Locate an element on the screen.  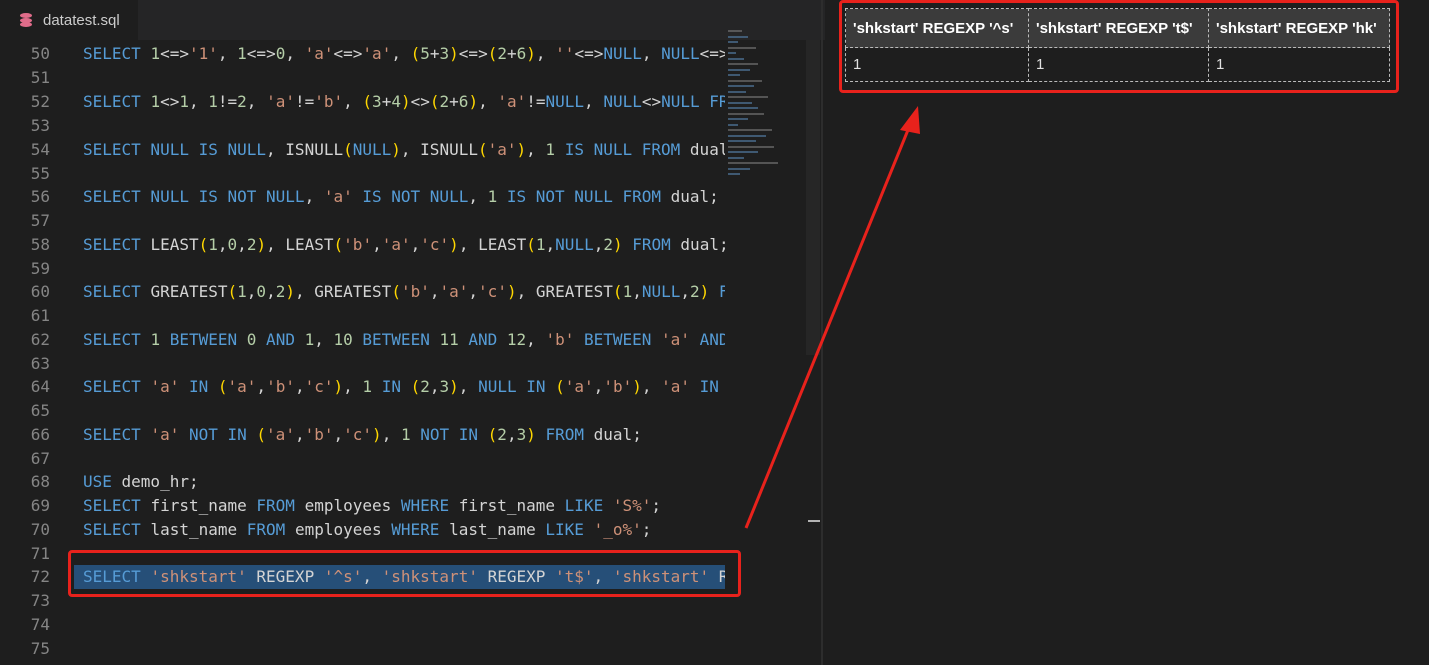
annotation-arrow is located at coordinates (832, 317).